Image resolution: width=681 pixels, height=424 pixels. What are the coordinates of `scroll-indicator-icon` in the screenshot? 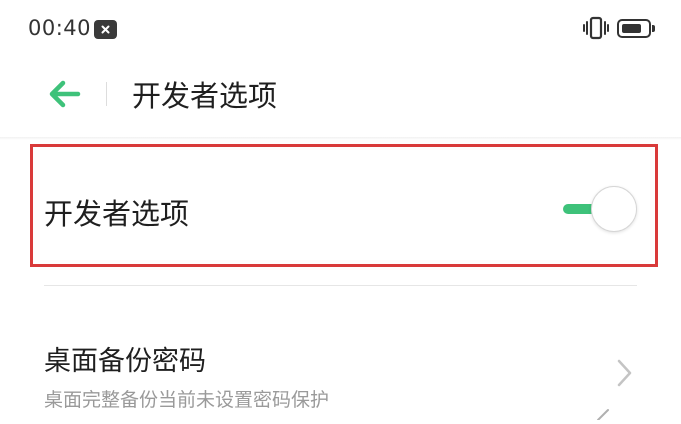 It's located at (603, 413).